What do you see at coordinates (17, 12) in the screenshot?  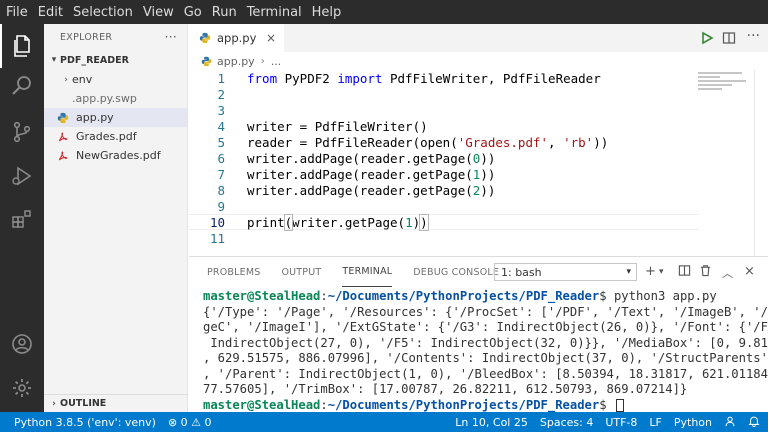 I see `menu-file: File` at bounding box center [17, 12].